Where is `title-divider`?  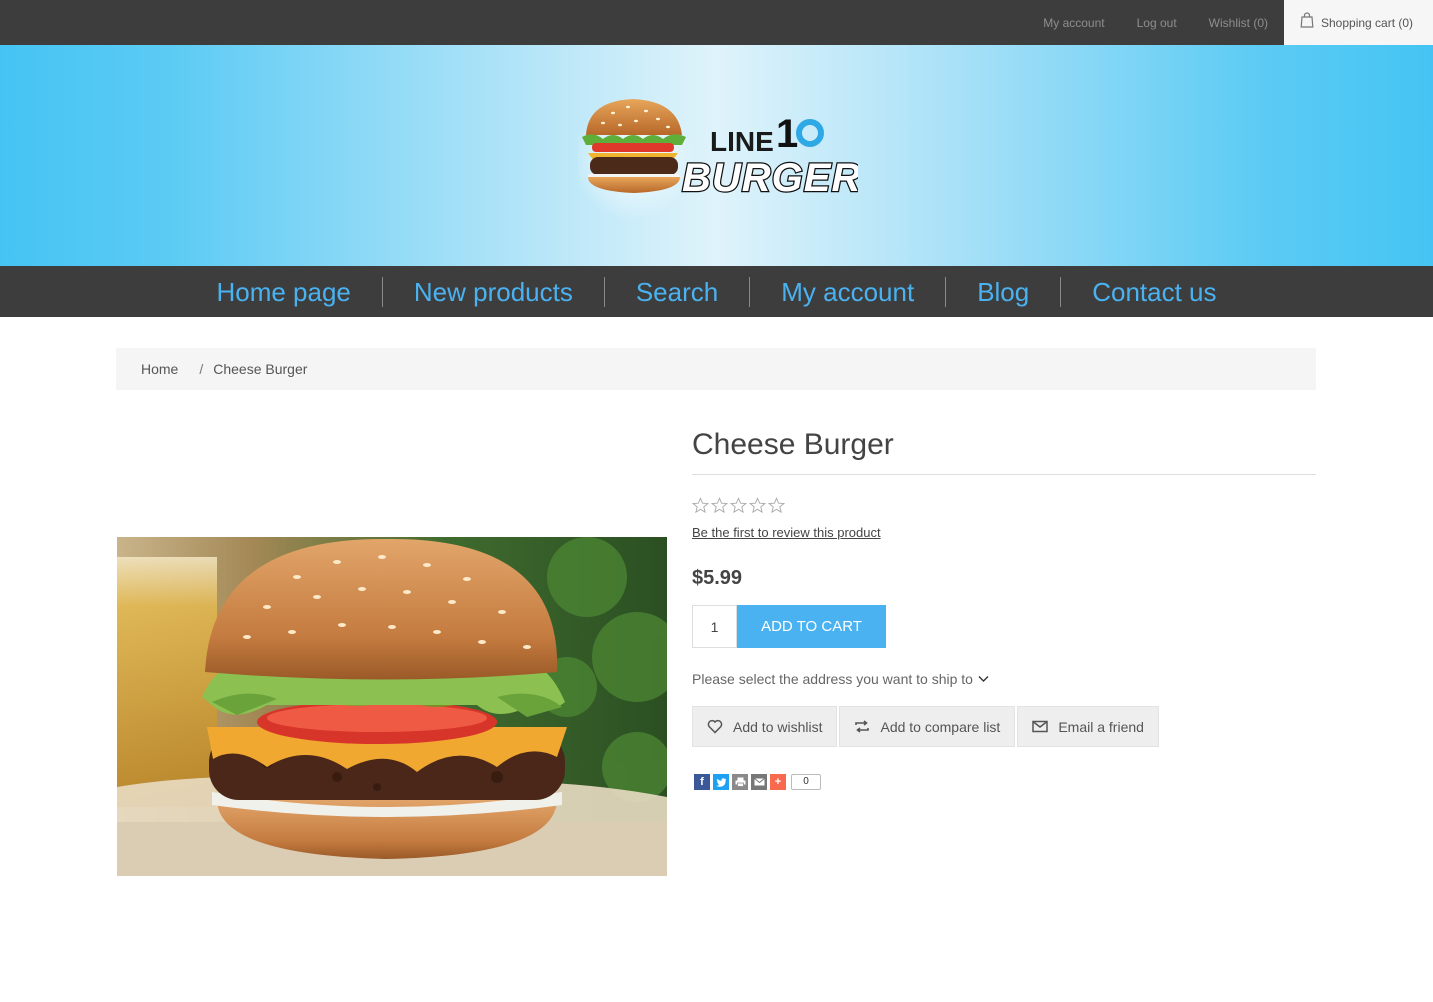 title-divider is located at coordinates (1004, 474).